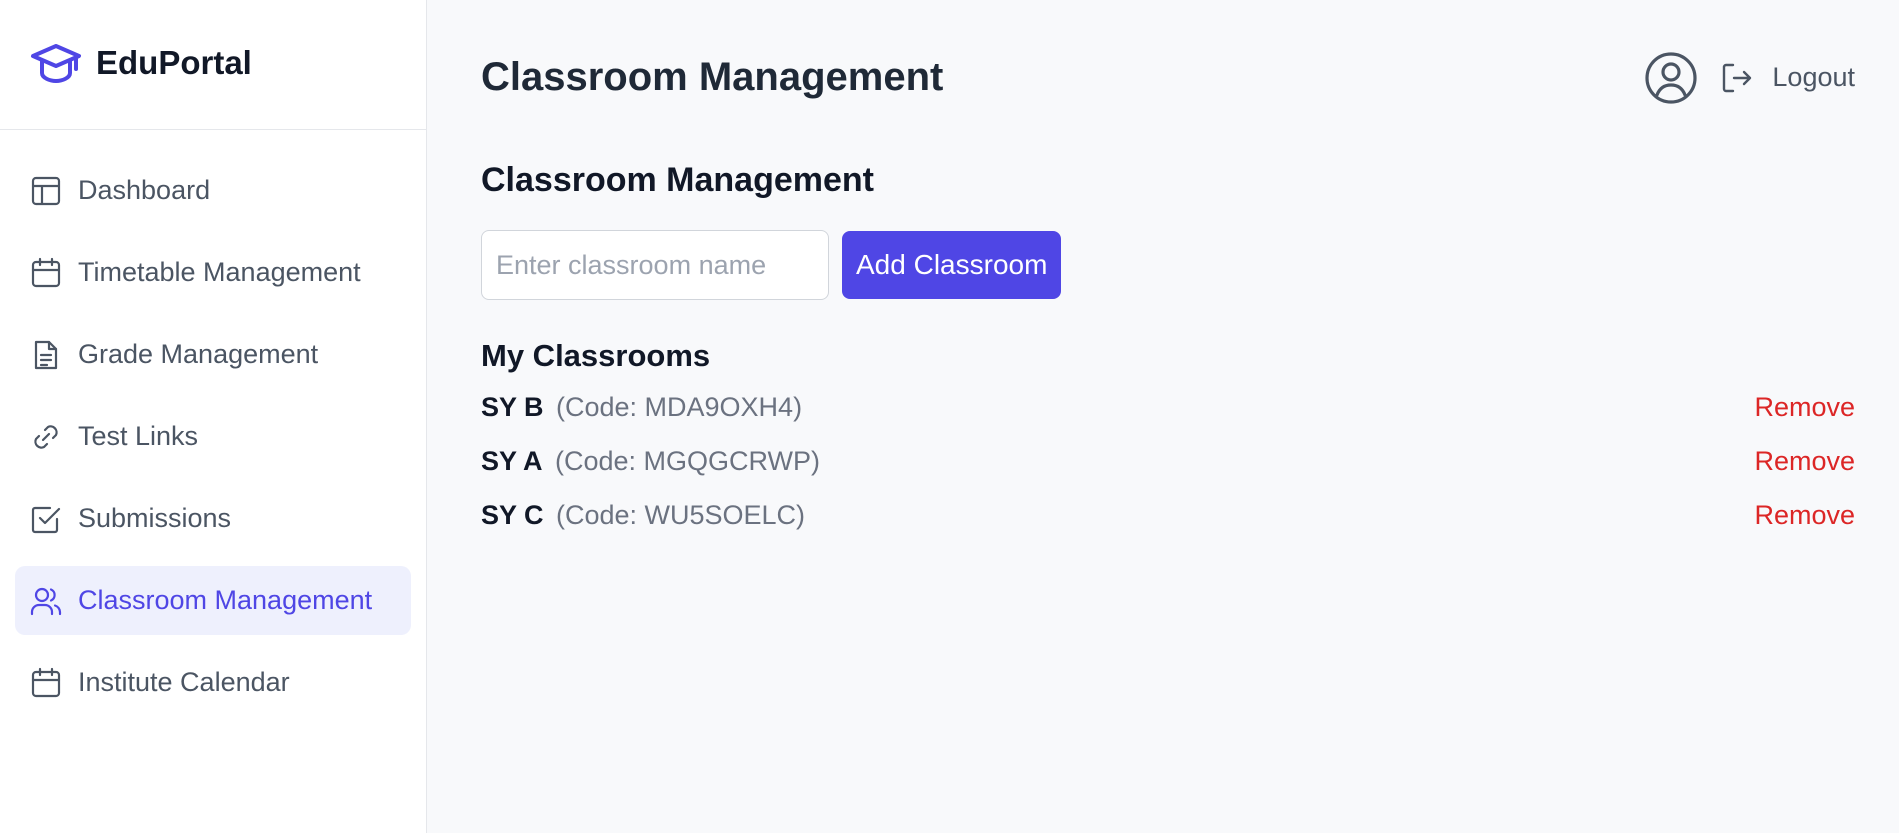 The height and width of the screenshot is (833, 1899). I want to click on sidebar-item-label: Test Links, so click(138, 436).